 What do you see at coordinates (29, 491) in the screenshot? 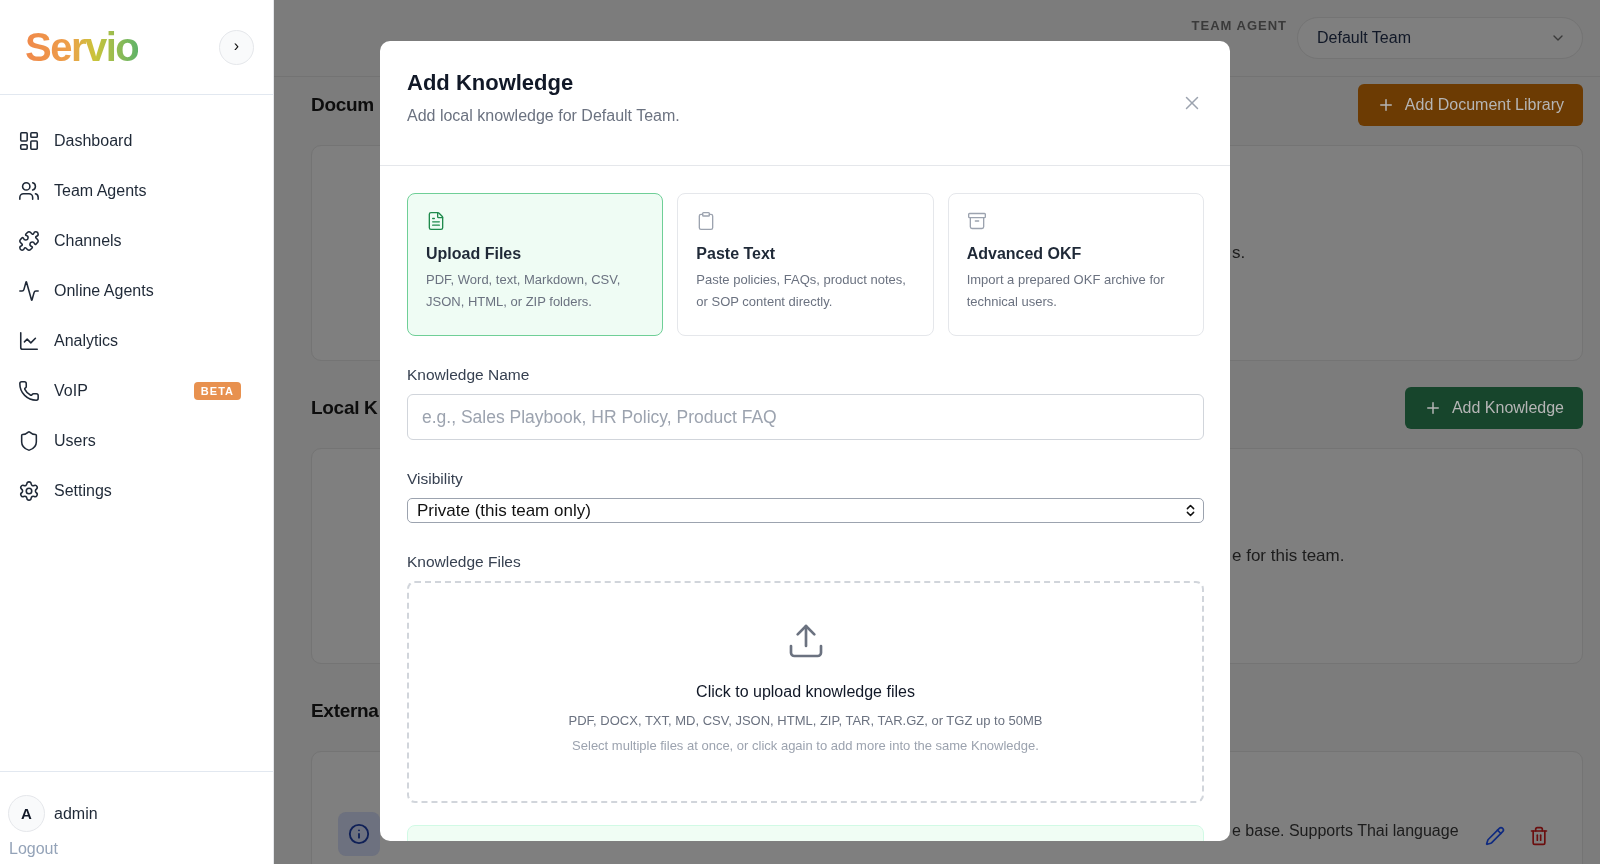
I see `settings-icon` at bounding box center [29, 491].